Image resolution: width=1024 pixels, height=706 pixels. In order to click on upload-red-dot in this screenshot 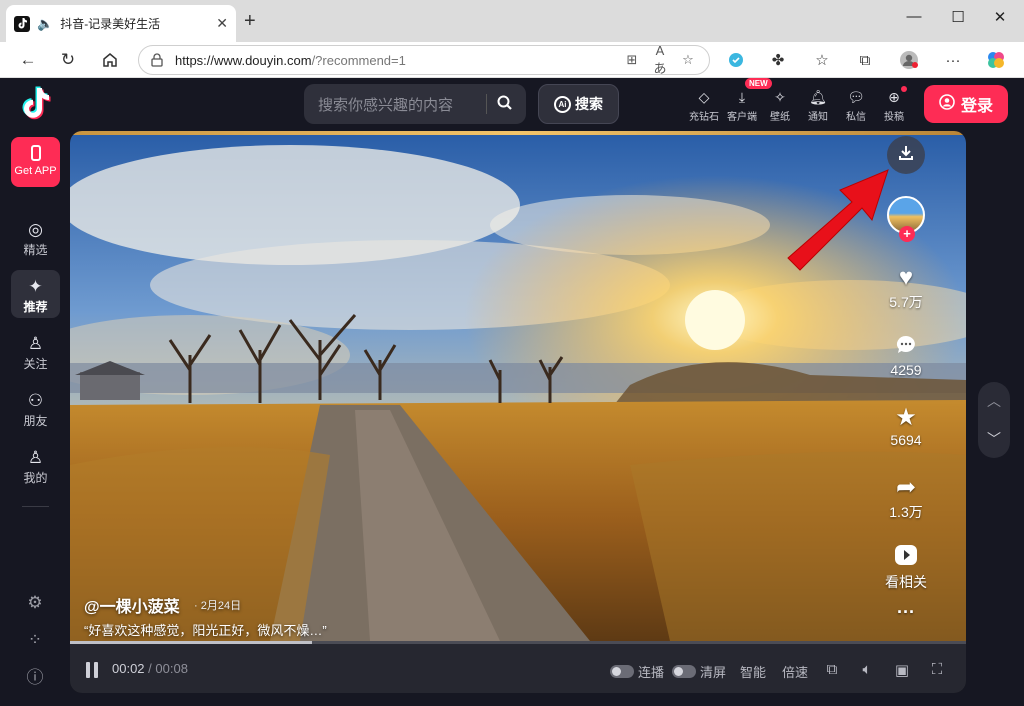, I will do `click(904, 89)`.